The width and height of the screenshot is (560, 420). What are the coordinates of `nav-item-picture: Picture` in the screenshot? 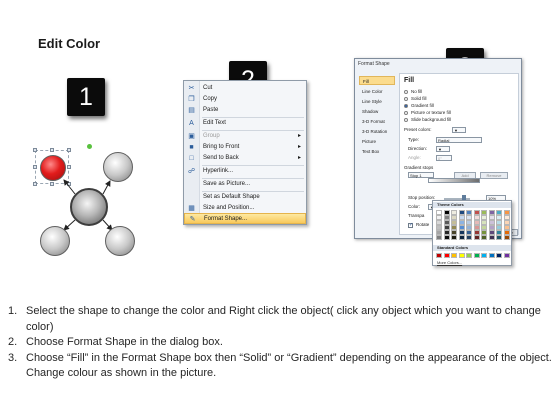 It's located at (377, 141).